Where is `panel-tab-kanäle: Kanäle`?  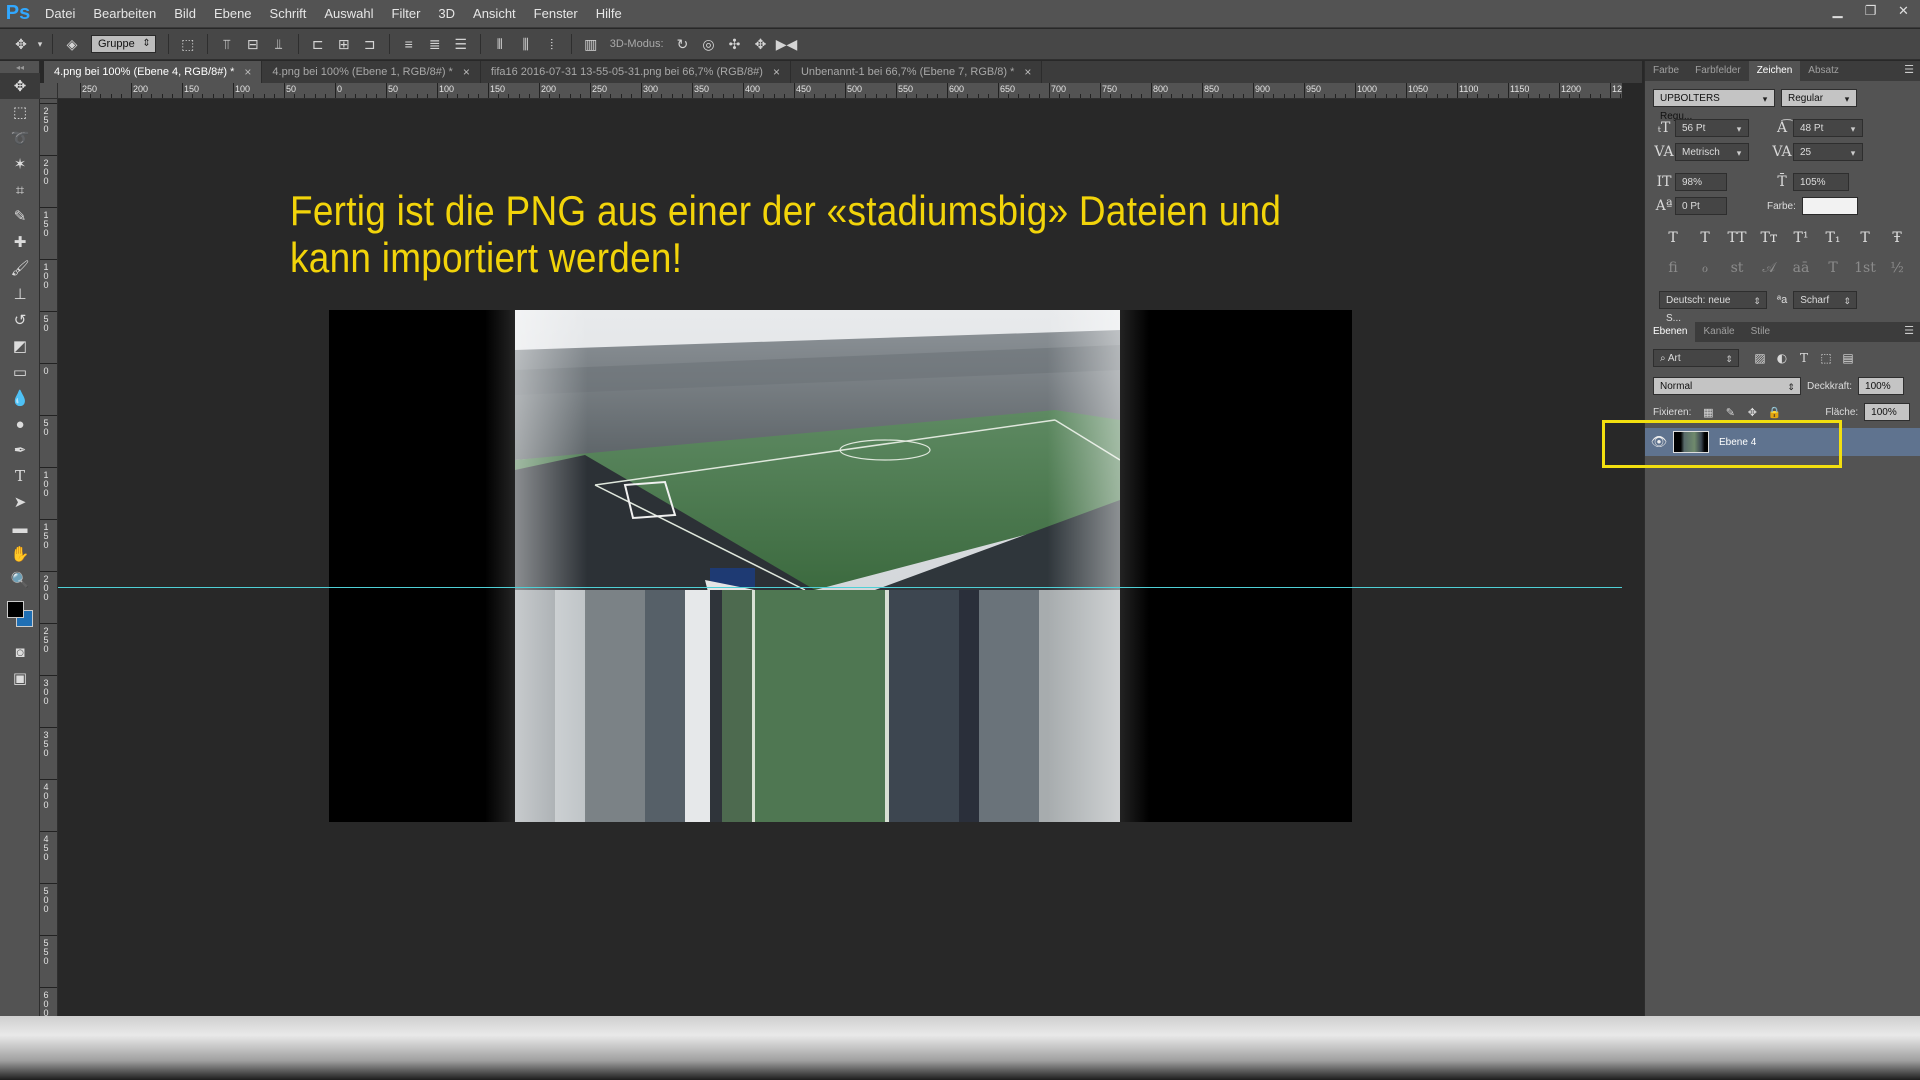 panel-tab-kanäle: Kanäle is located at coordinates (1718, 332).